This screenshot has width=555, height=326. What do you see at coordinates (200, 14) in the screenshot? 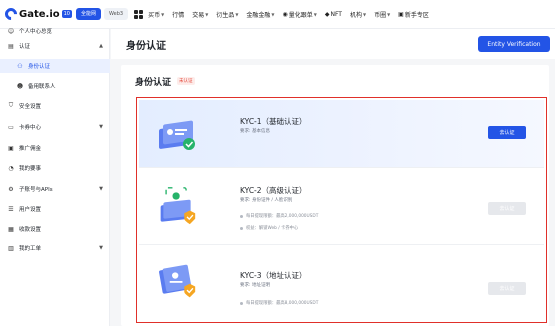
I see `nav-item-trade: 交易 ▼` at bounding box center [200, 14].